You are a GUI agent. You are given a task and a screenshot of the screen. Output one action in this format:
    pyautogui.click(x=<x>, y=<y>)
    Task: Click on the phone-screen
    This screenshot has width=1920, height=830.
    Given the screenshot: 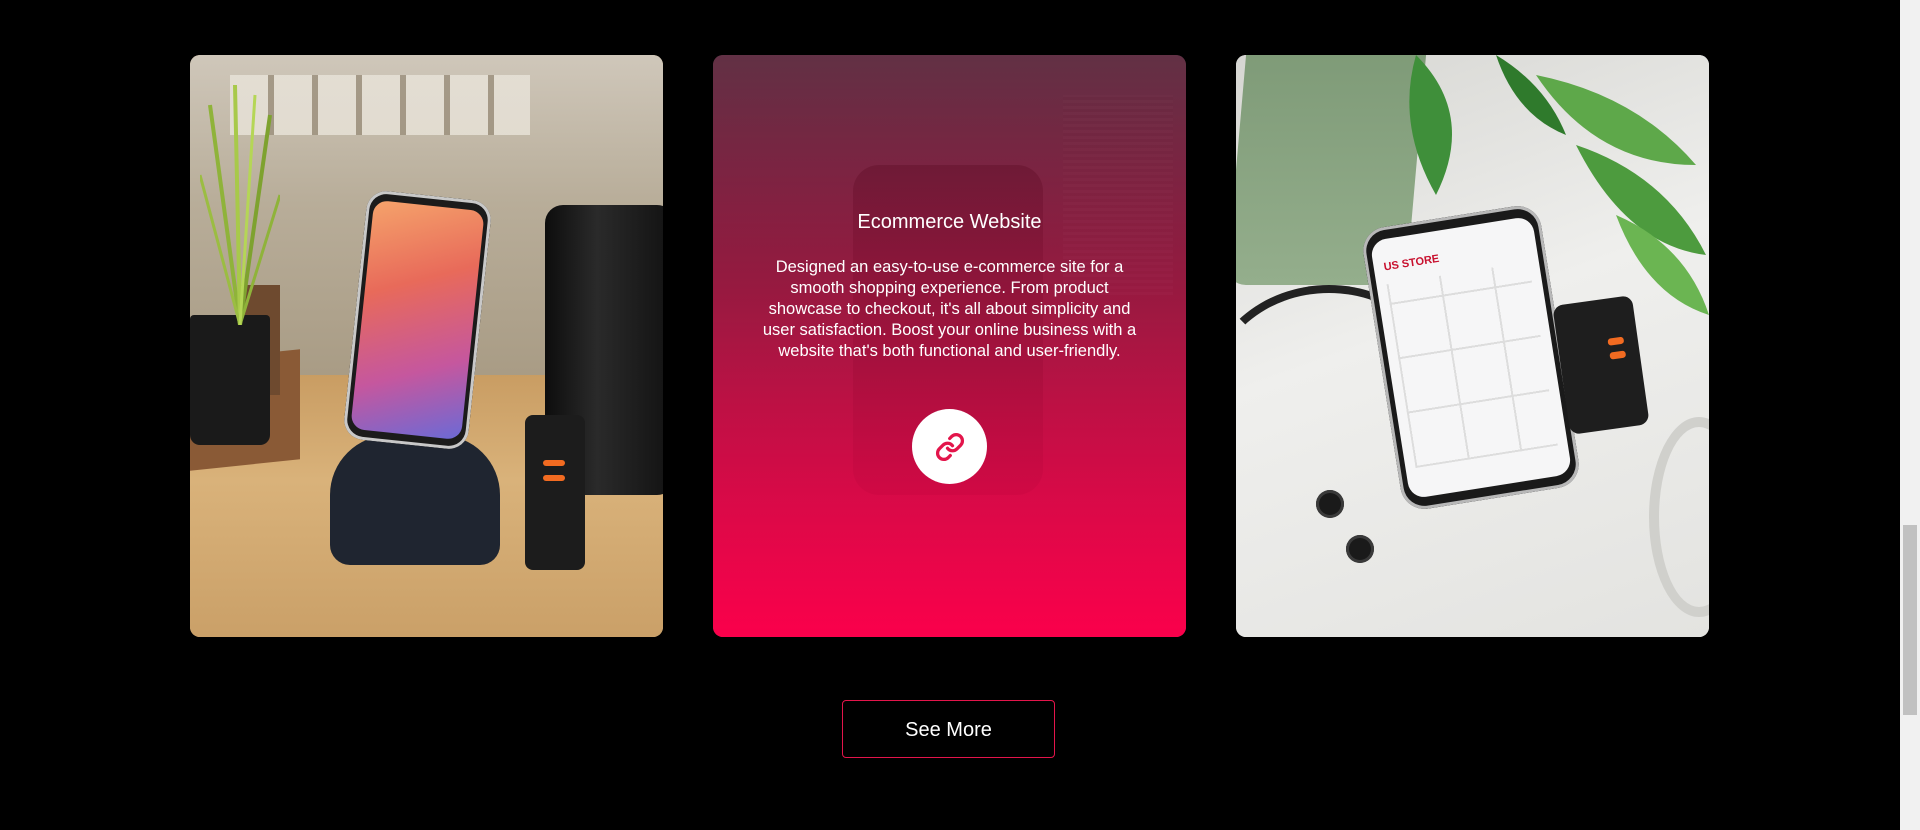 What is the action you would take?
    pyautogui.click(x=417, y=320)
    